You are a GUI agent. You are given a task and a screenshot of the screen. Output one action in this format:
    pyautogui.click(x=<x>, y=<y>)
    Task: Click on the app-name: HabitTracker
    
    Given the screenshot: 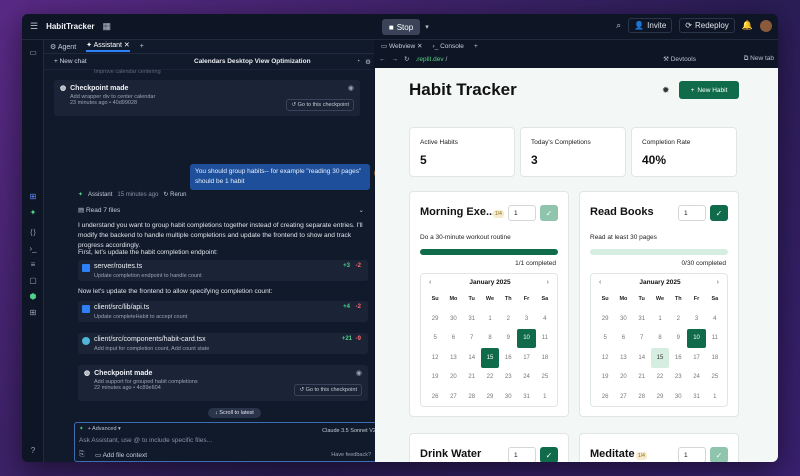 What is the action you would take?
    pyautogui.click(x=70, y=26)
    